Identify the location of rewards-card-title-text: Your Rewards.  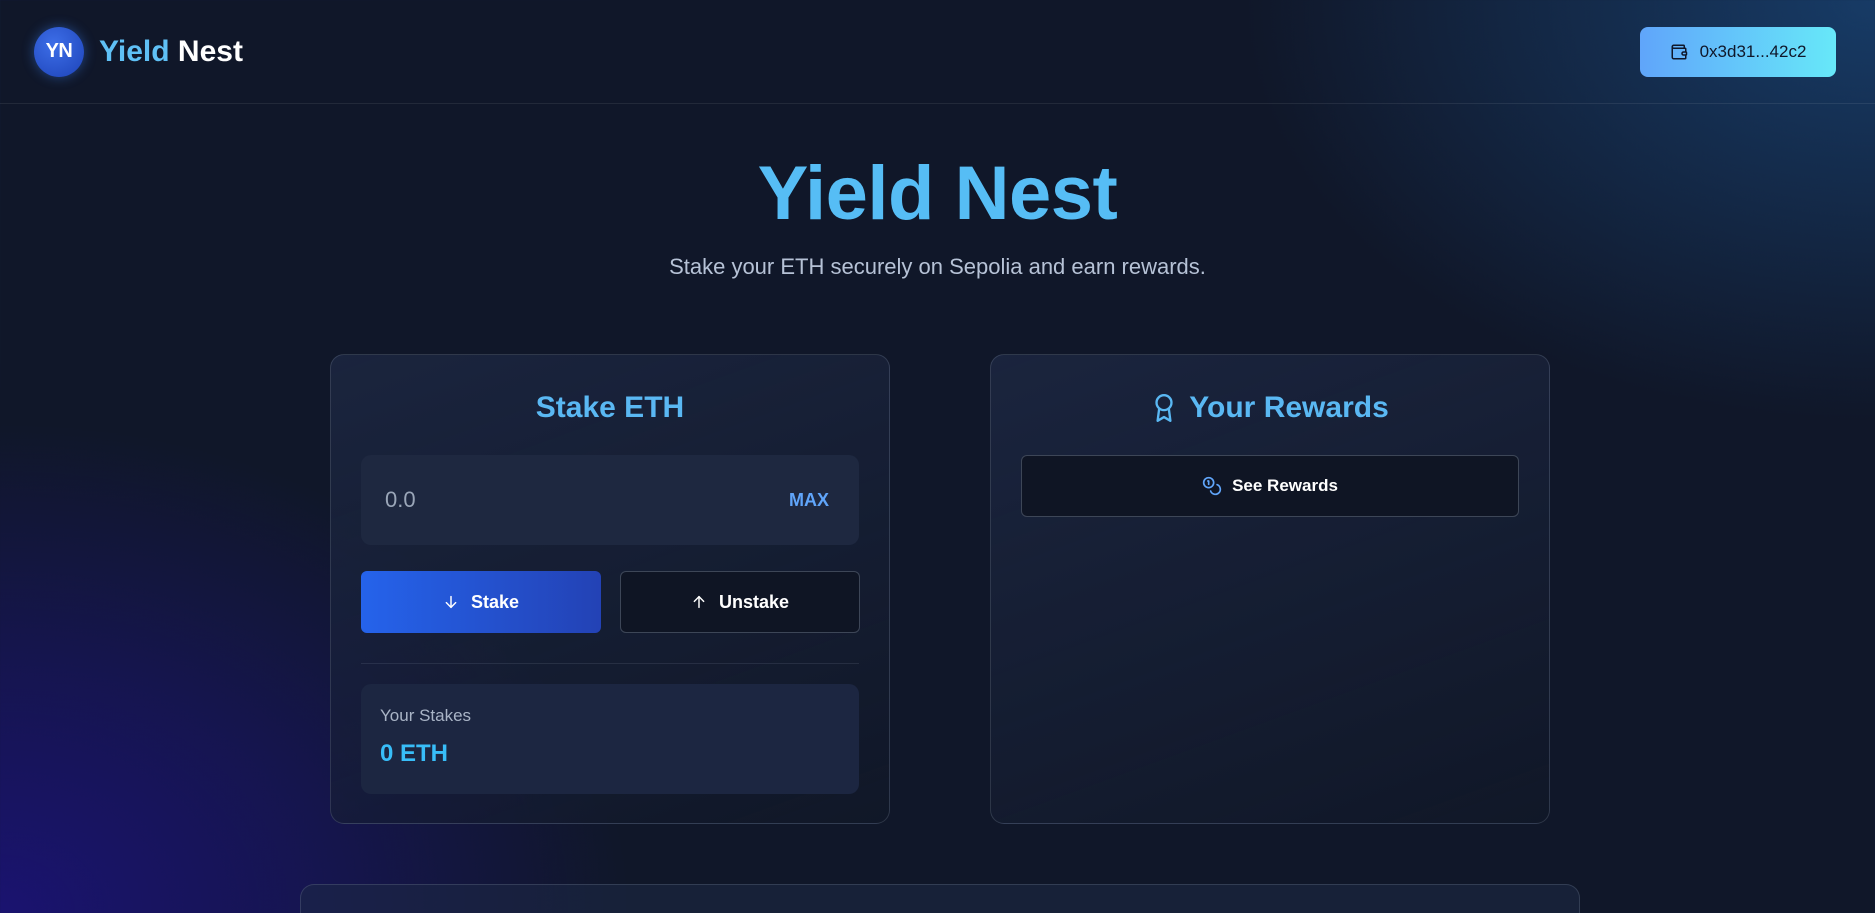
(1289, 407).